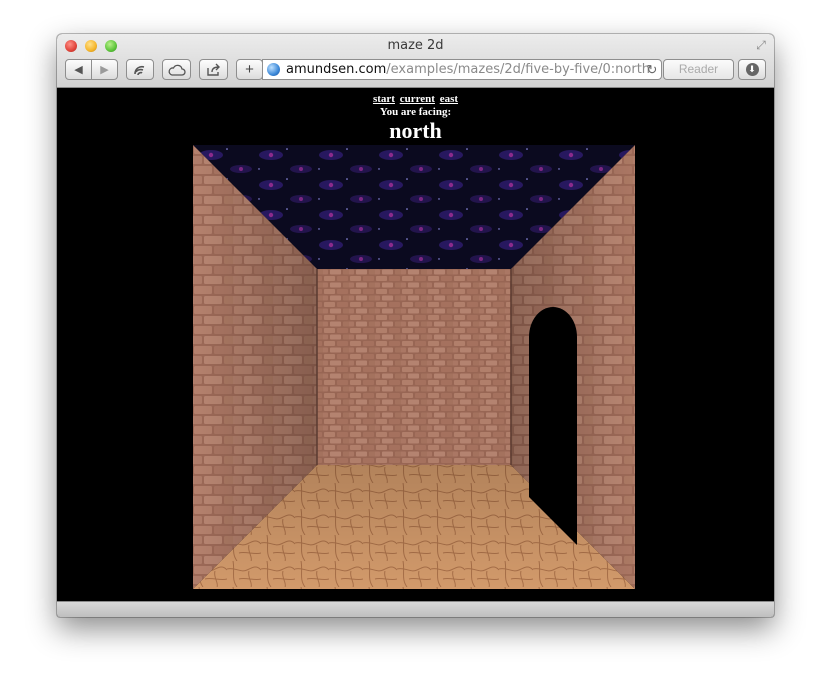 This screenshot has height=696, width=831. What do you see at coordinates (698, 69) in the screenshot?
I see `reader-button: Reader` at bounding box center [698, 69].